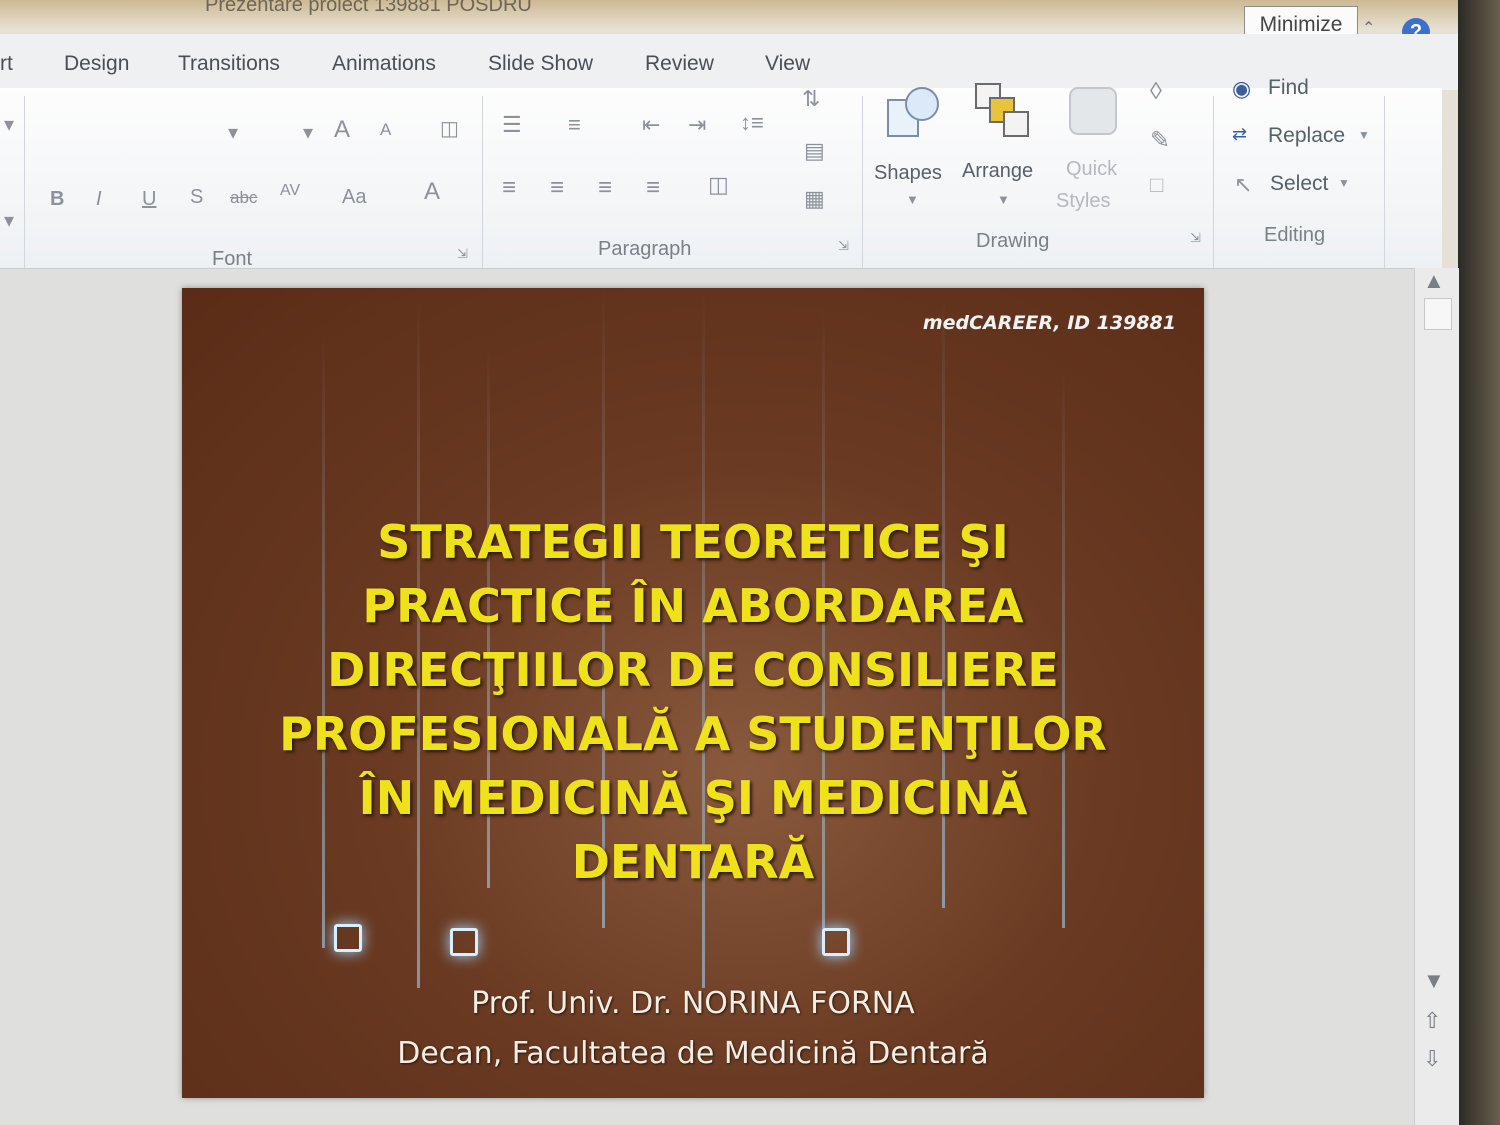  I want to click on increase-indent-icon: ⇥, so click(697, 125).